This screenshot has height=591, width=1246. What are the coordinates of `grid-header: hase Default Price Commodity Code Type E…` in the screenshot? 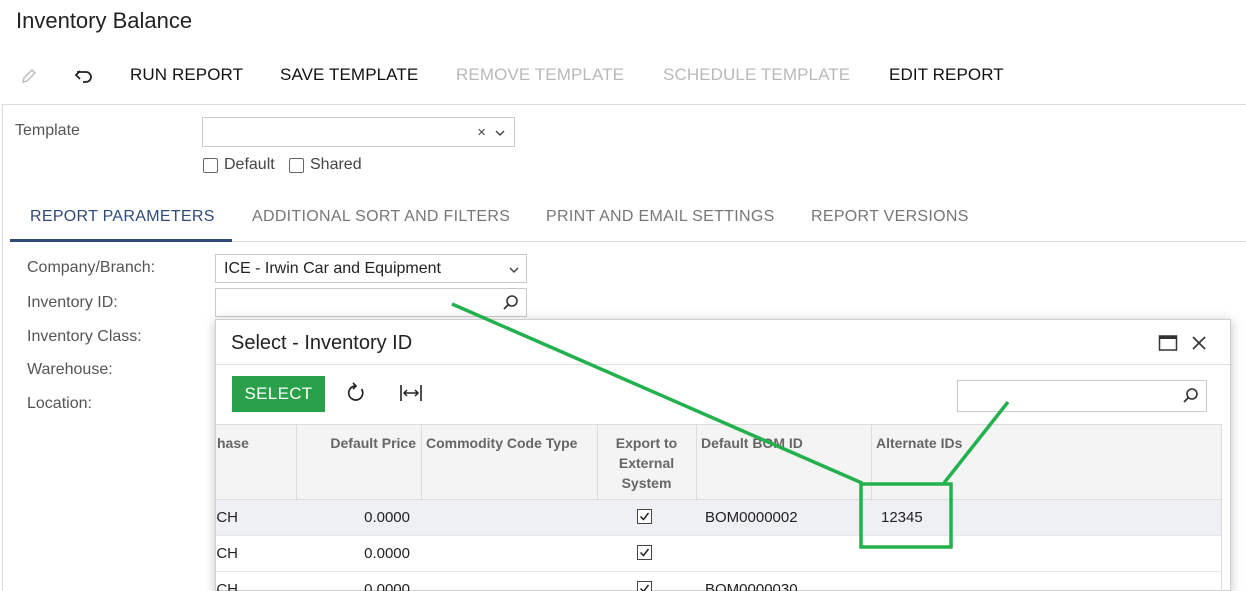 It's located at (718, 462).